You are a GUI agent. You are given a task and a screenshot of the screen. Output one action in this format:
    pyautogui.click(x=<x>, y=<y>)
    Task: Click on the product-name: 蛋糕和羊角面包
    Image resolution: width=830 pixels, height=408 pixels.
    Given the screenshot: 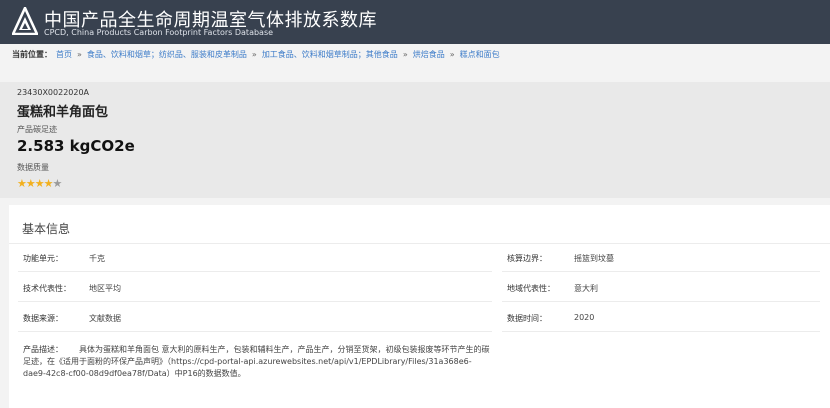 What is the action you would take?
    pyautogui.click(x=63, y=112)
    